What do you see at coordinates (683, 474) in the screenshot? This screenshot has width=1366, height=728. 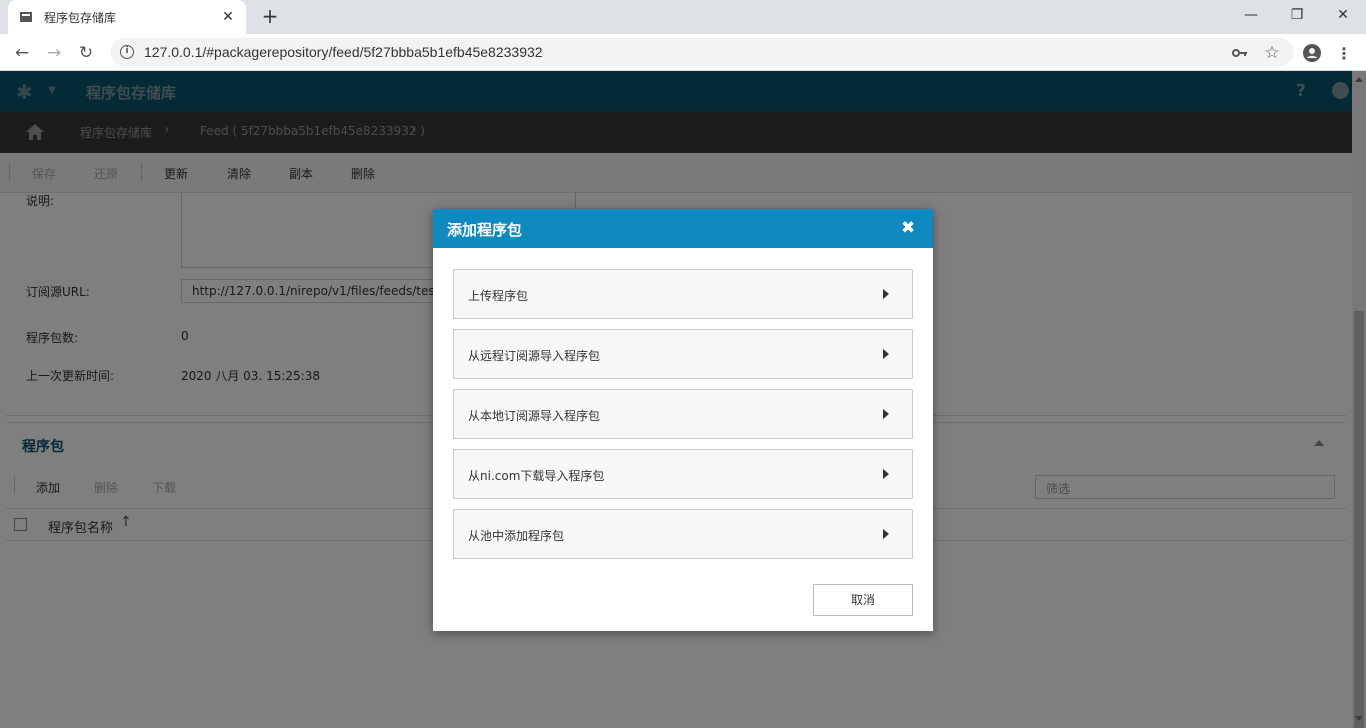 I see `option-download-ni-com: 从ni.com下载导入程序包` at bounding box center [683, 474].